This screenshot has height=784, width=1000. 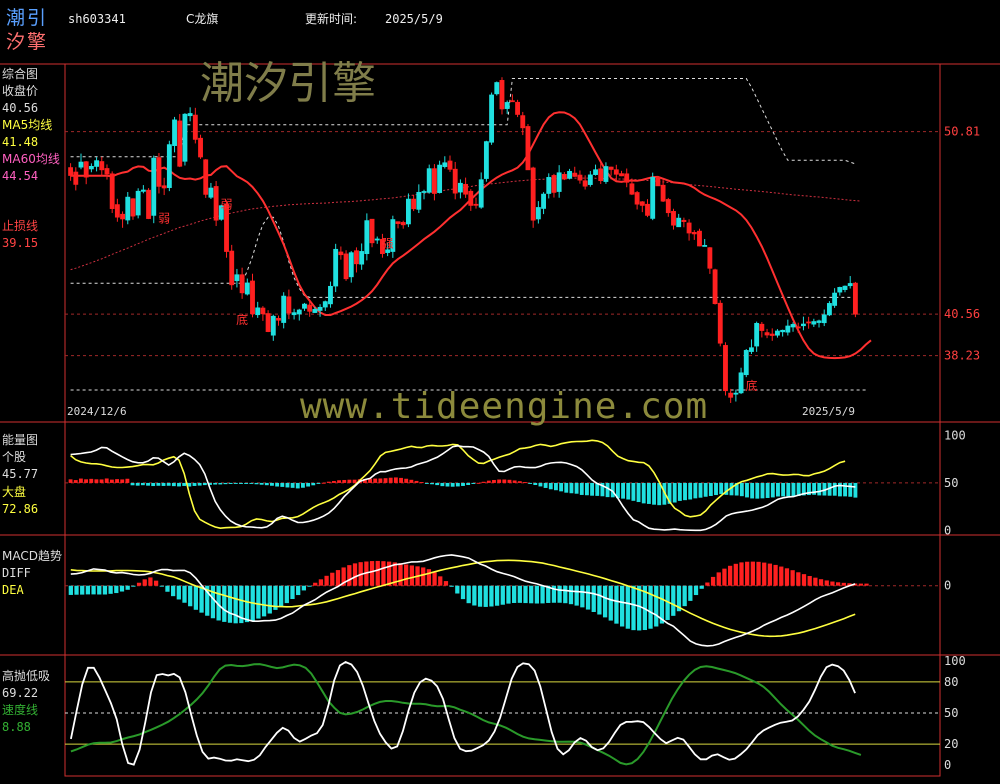 What do you see at coordinates (951, 744) in the screenshot?
I see `osc-tick-3: 20` at bounding box center [951, 744].